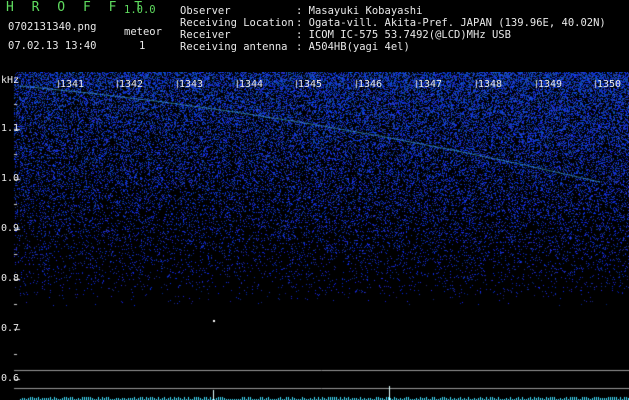 This screenshot has height=400, width=629. I want to click on minute-tick-label: 1341, so click(72, 84).